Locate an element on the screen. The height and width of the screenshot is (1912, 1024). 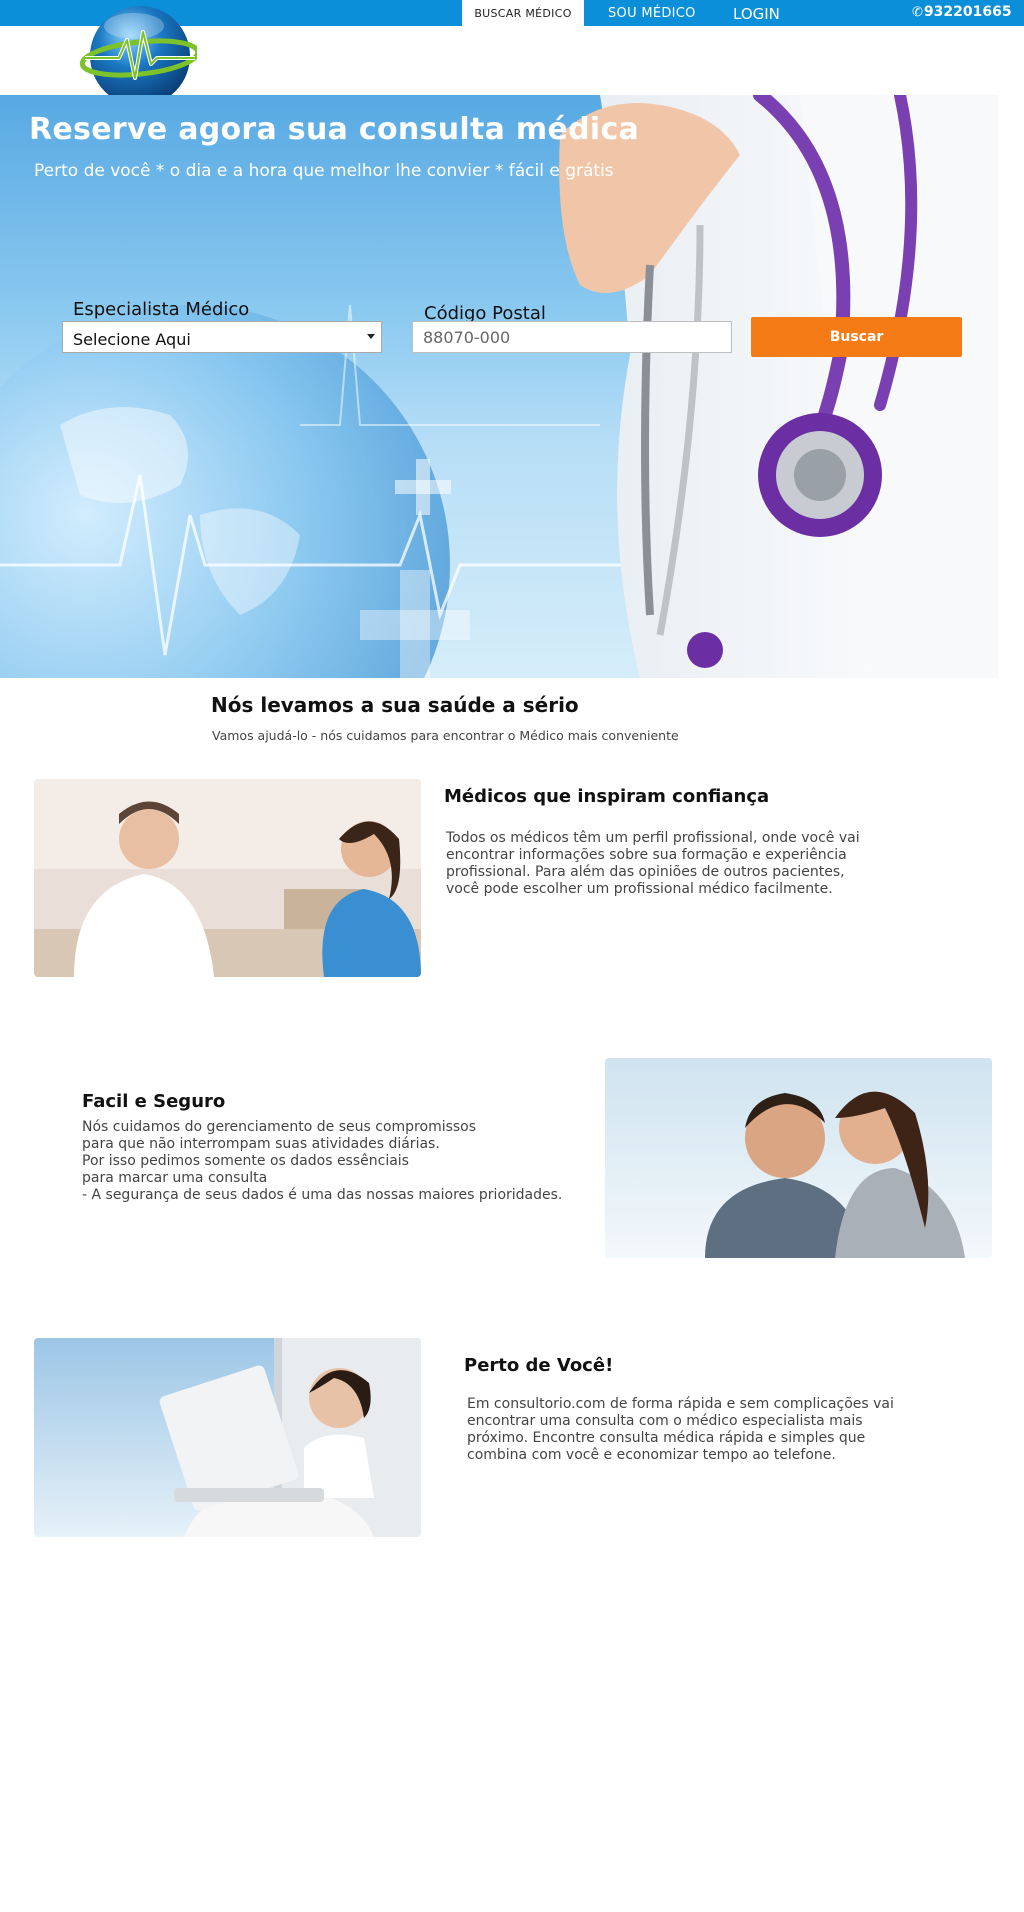
specialist-select-value: Selecione Aqui is located at coordinates (132, 339).